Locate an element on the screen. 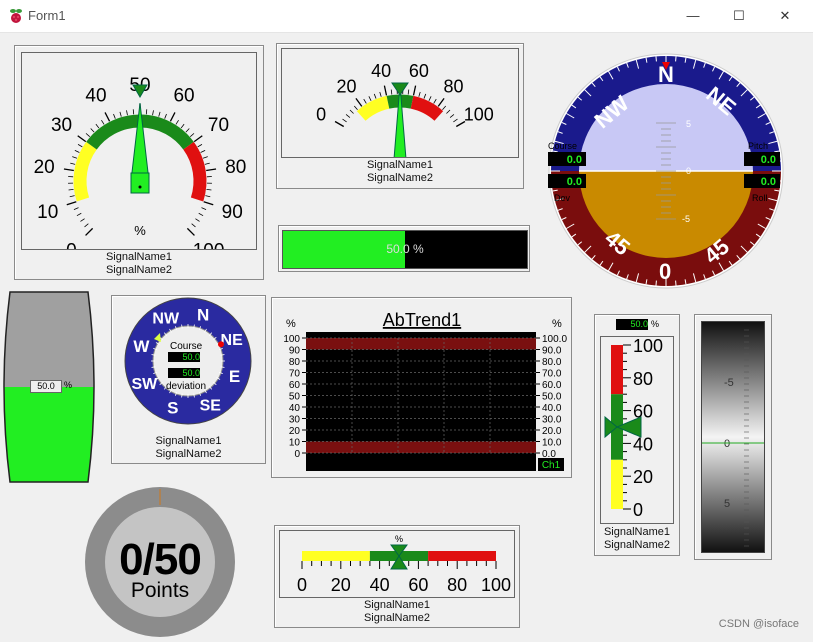  close-button: ✕ is located at coordinates (785, 16).